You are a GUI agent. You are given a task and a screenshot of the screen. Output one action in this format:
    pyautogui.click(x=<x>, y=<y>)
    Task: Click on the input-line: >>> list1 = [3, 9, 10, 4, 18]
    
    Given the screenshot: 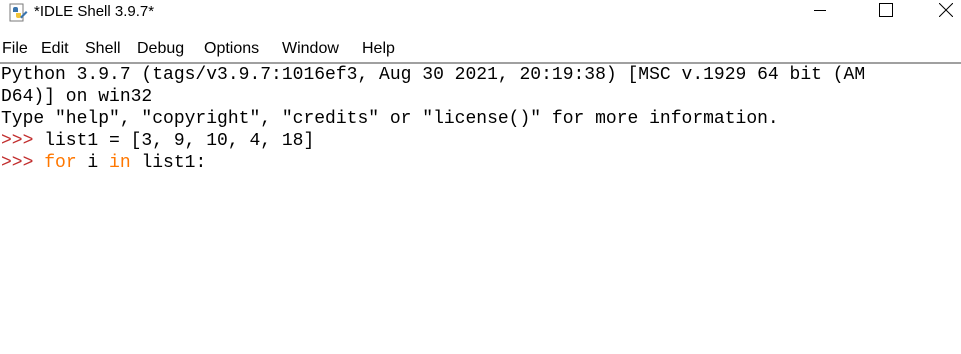 What is the action you would take?
    pyautogui.click(x=157, y=141)
    